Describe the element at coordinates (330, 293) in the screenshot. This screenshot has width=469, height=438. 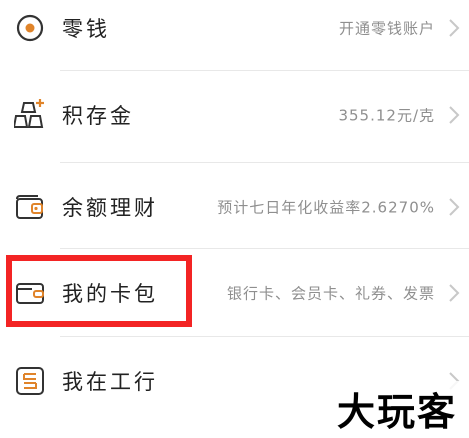
I see `menu-row-description: 银行卡、会员卡、礼券、发票` at that location.